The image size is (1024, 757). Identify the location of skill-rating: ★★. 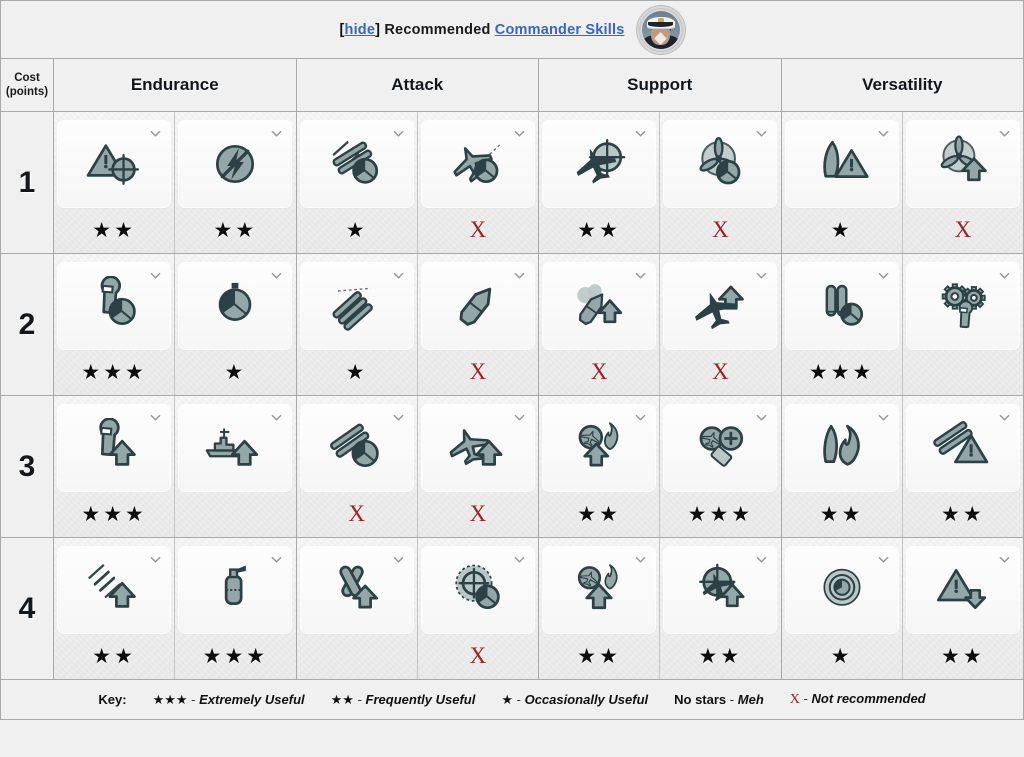
(963, 514).